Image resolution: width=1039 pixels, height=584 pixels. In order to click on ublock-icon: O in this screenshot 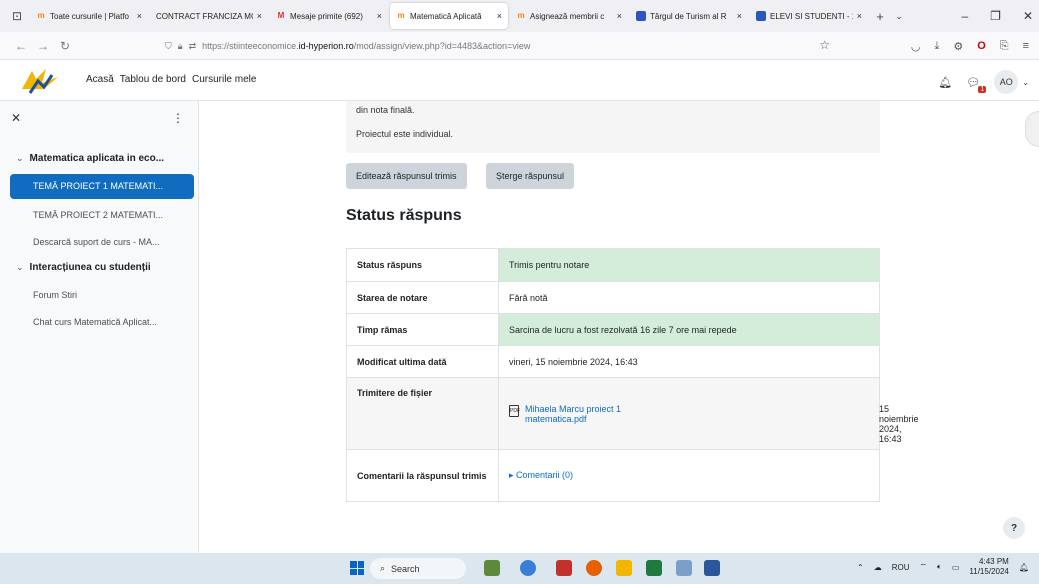, I will do `click(981, 46)`.